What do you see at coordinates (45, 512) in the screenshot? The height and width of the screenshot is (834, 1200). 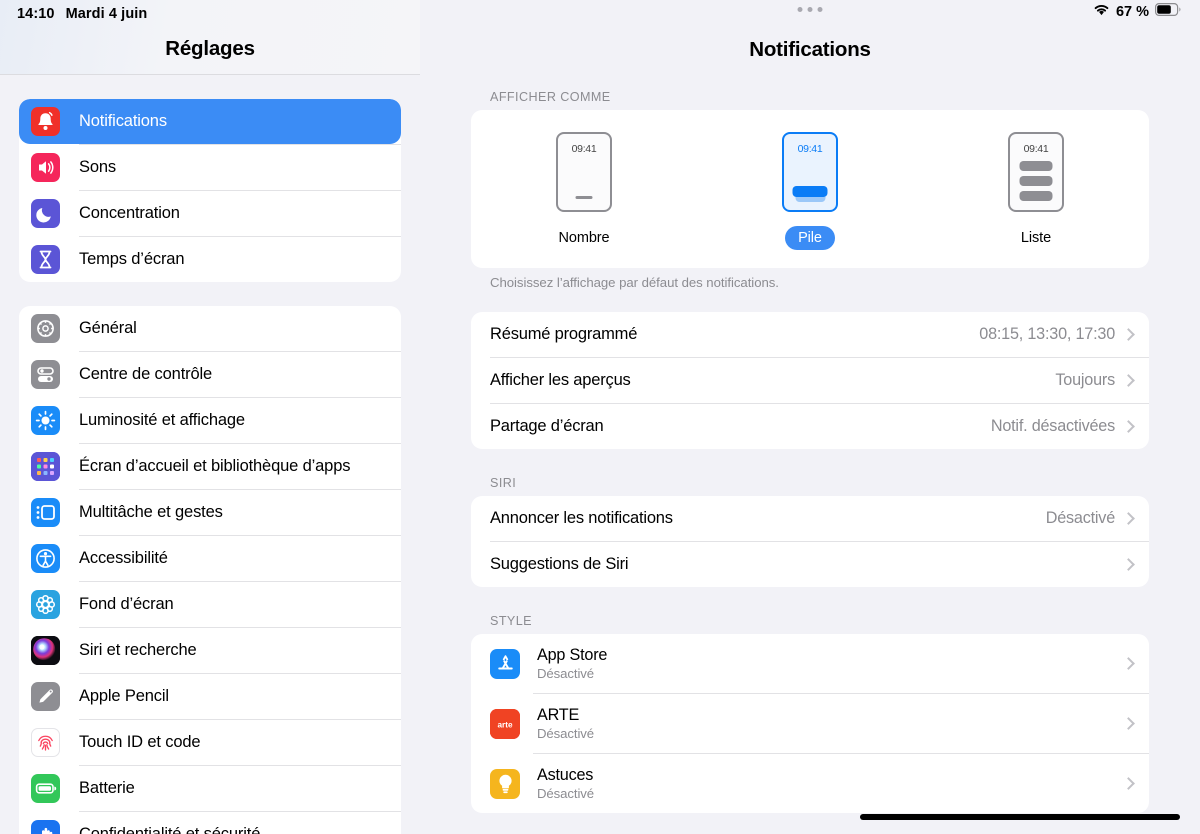 I see `multitasking-icon` at bounding box center [45, 512].